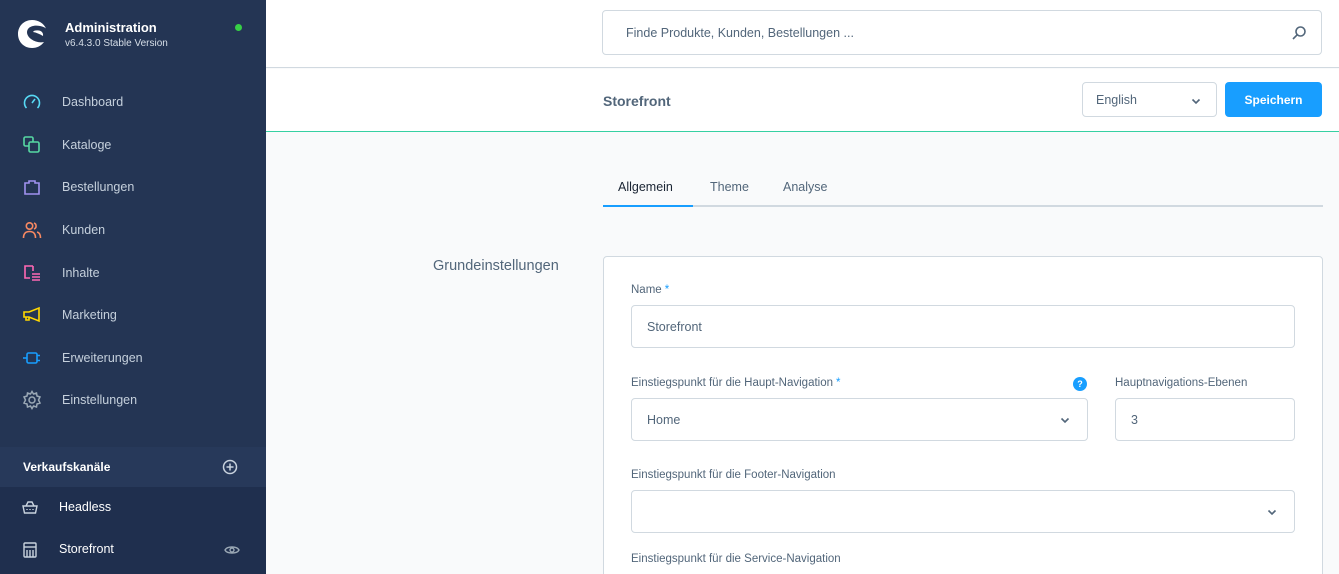  I want to click on sidebar-item-bestellungen: Bestellungen, so click(133, 187).